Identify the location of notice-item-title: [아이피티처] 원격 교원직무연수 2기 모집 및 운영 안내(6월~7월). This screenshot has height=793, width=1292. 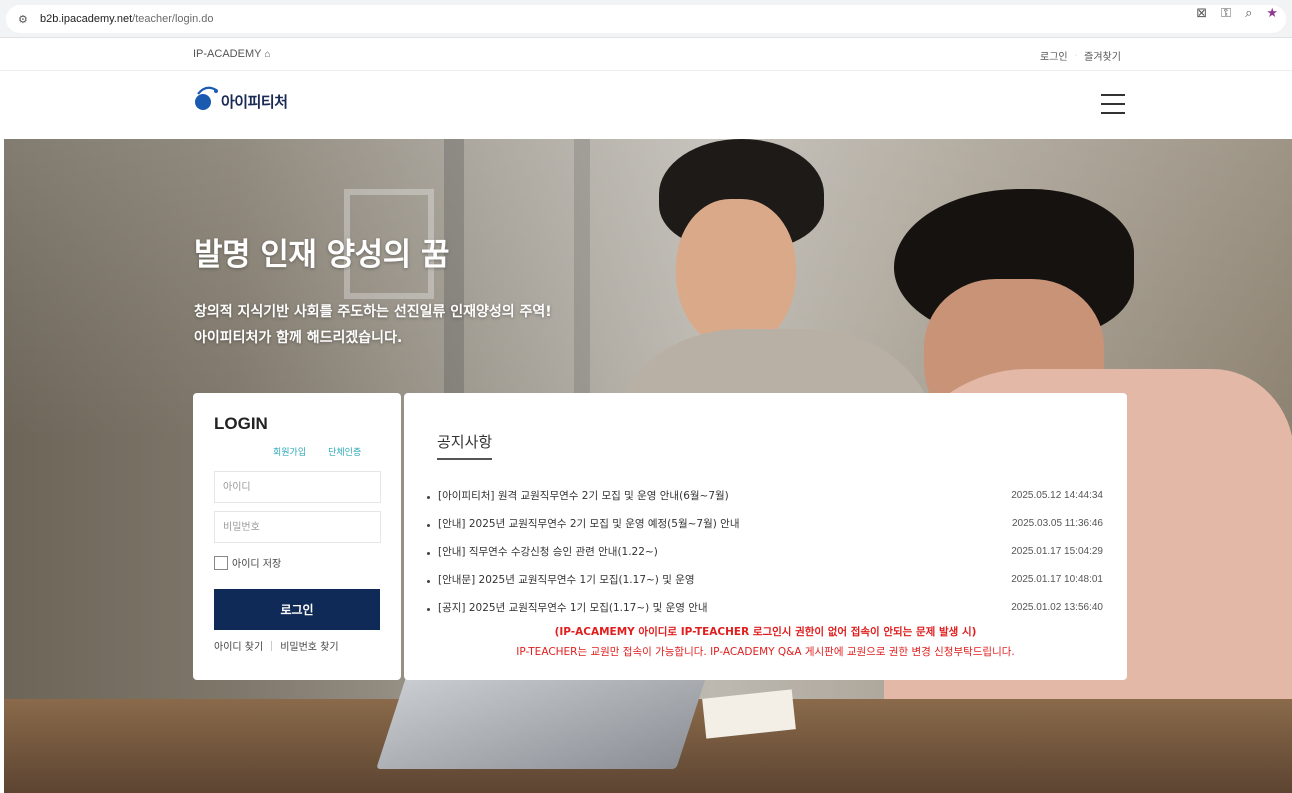
(583, 495).